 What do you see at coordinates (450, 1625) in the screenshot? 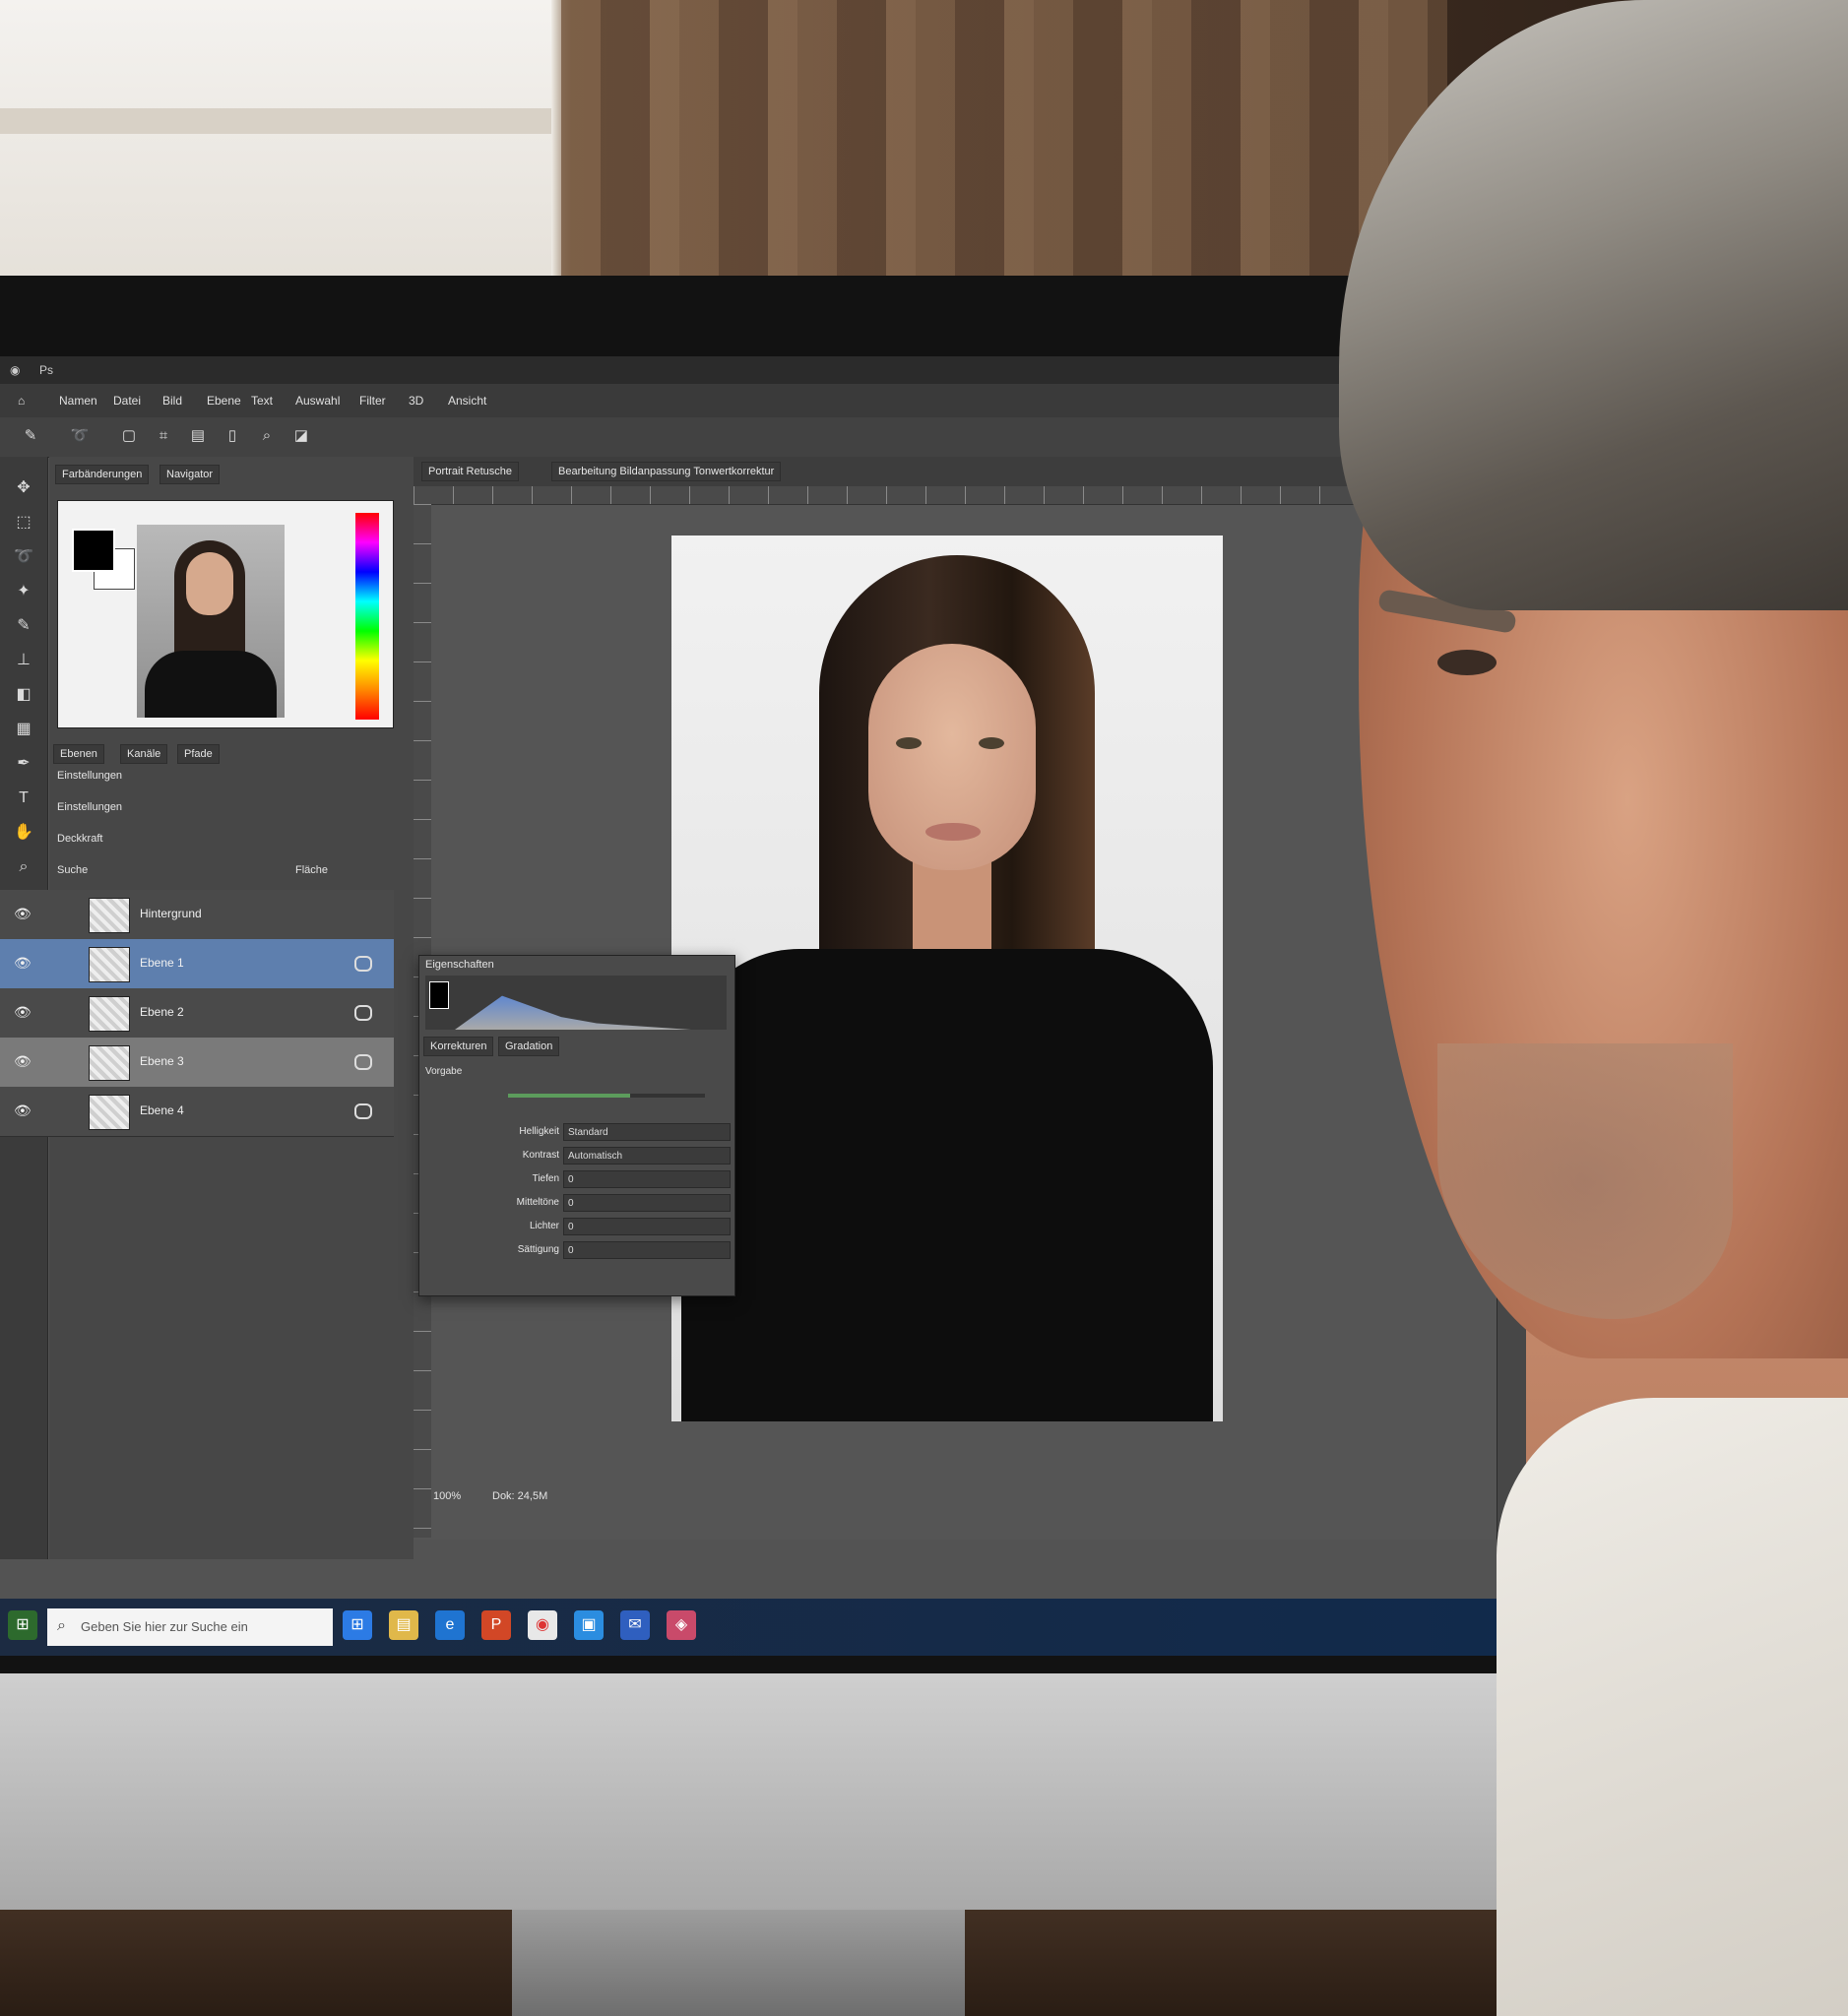
I see `edge-icon: e` at bounding box center [450, 1625].